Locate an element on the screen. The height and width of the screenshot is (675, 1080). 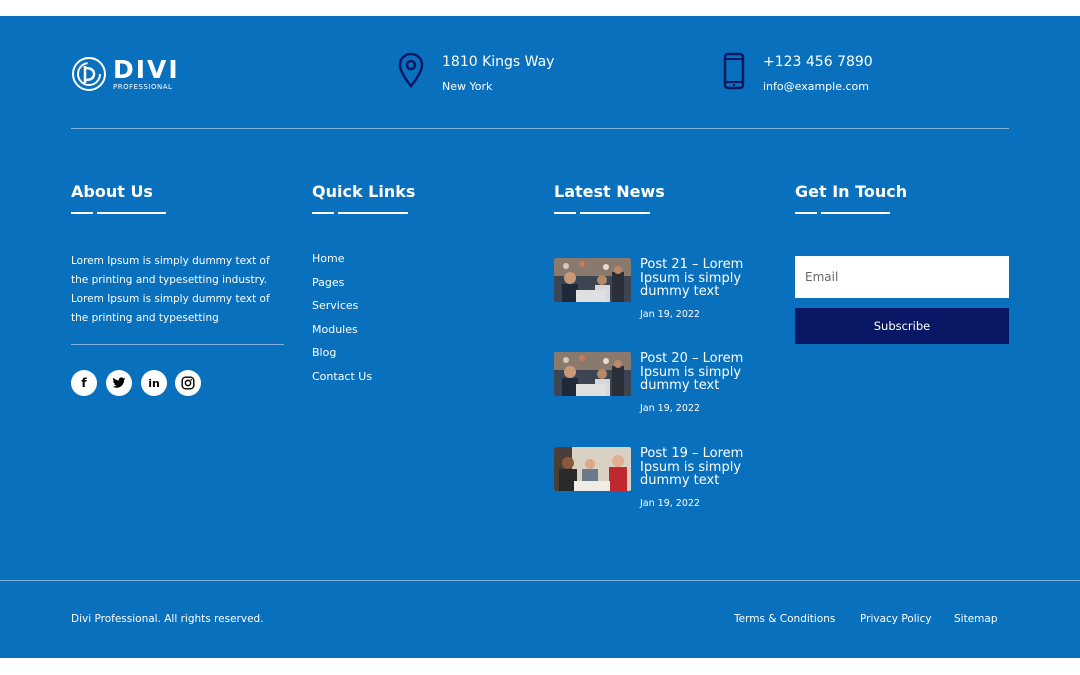
logo-tagline: PROFESSIONAL is located at coordinates (143, 87).